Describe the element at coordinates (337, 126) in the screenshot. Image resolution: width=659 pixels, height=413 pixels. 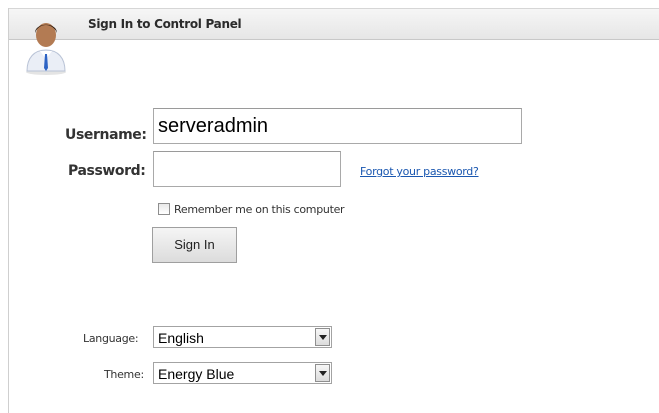
I see `username-input: serveradmin` at that location.